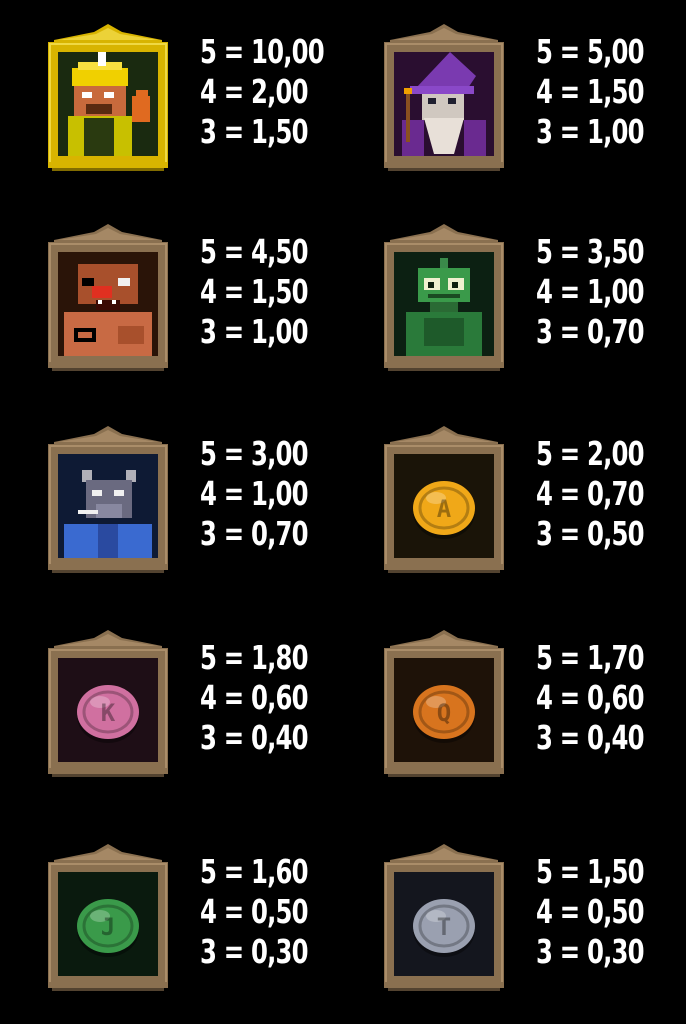  What do you see at coordinates (535, 708) in the screenshot?
I see `paytable-entry-coin-q: Q 5 = 1,70 4 = 0,60 3 = 0,40` at bounding box center [535, 708].